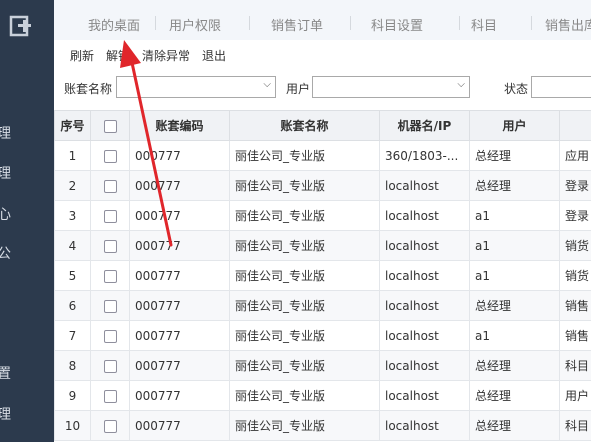  What do you see at coordinates (322, 55) in the screenshot?
I see `toolbar: 刷新 解锁 清除异常 退出` at bounding box center [322, 55].